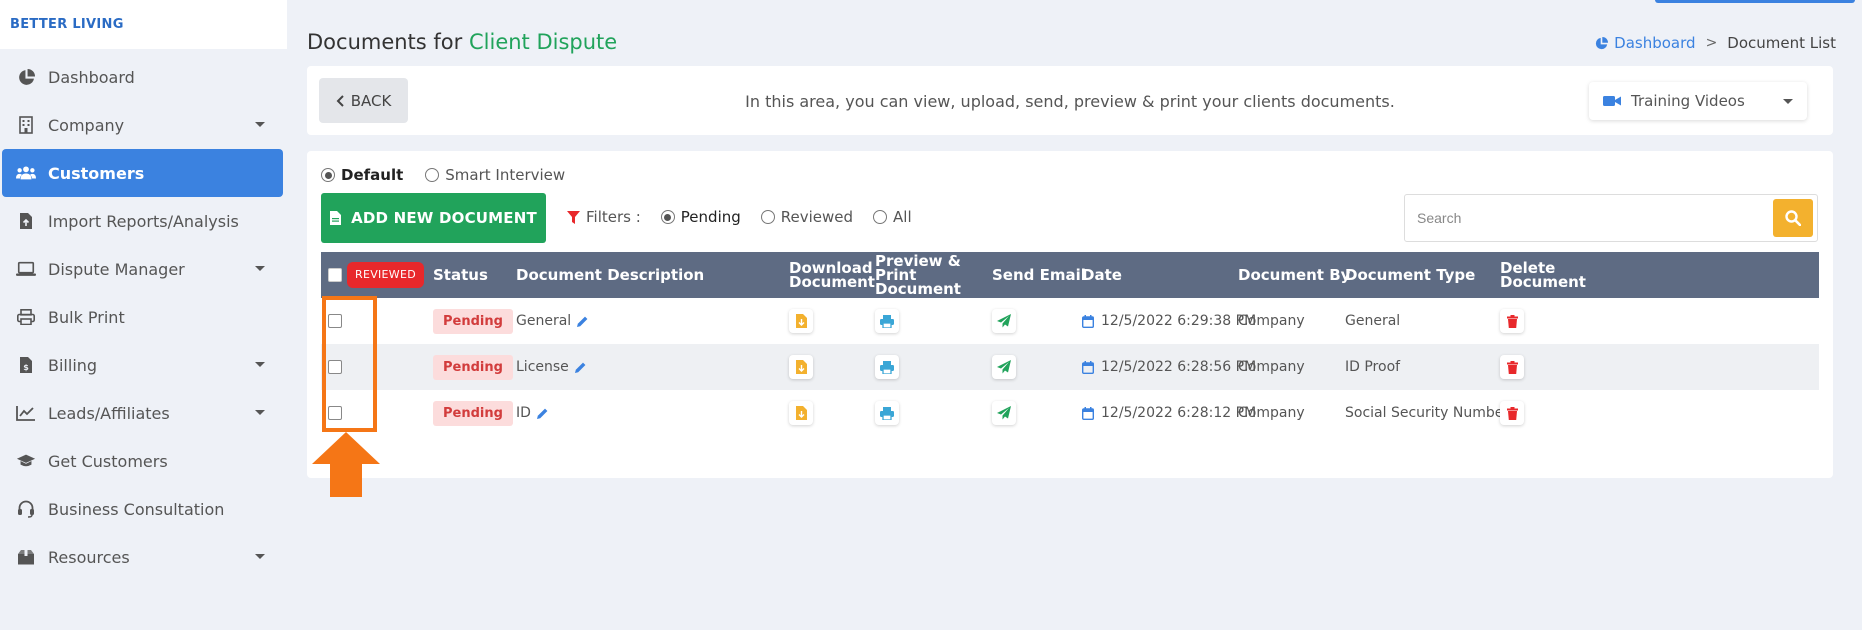  What do you see at coordinates (1373, 321) in the screenshot?
I see `document-type: General` at bounding box center [1373, 321].